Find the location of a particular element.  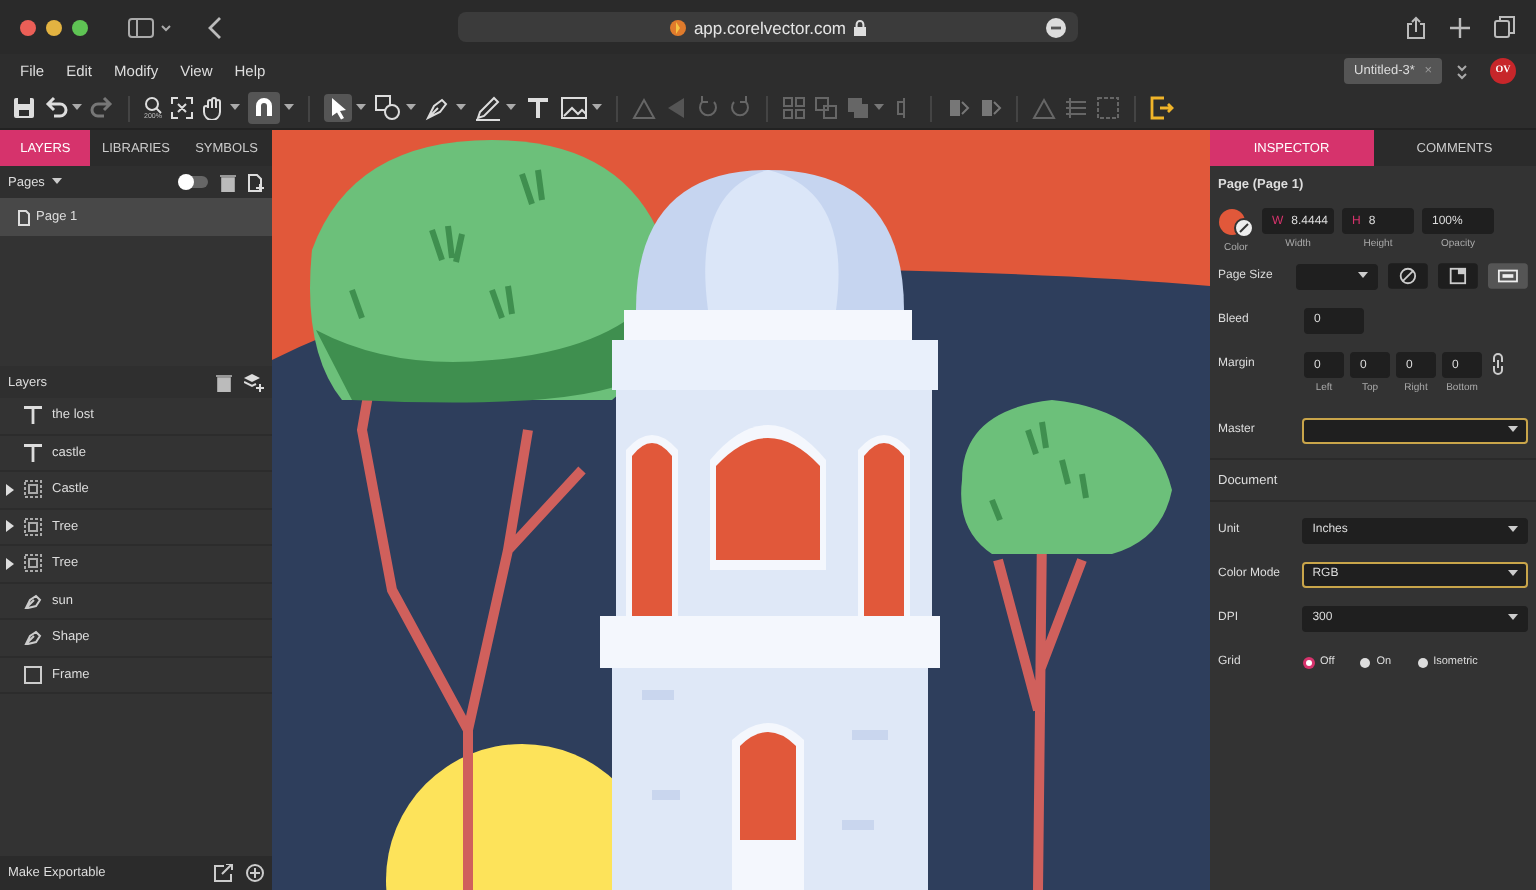

rotate-right-icon is located at coordinates (740, 108).